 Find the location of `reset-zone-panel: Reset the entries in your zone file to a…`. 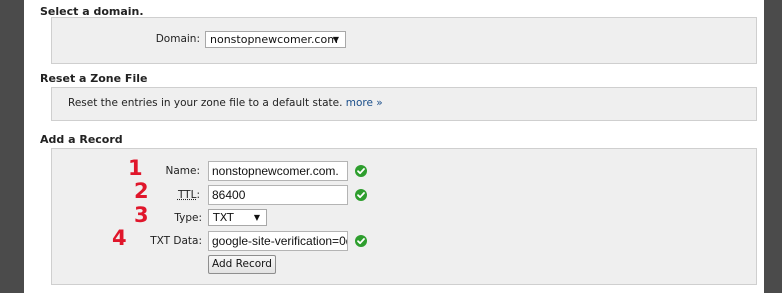

reset-zone-panel: Reset the entries in your zone file to a… is located at coordinates (404, 104).